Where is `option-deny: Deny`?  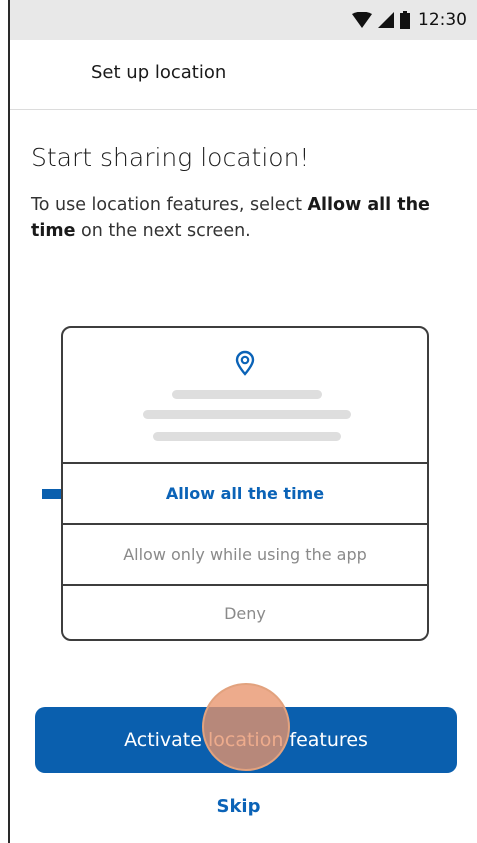
option-deny: Deny is located at coordinates (245, 611).